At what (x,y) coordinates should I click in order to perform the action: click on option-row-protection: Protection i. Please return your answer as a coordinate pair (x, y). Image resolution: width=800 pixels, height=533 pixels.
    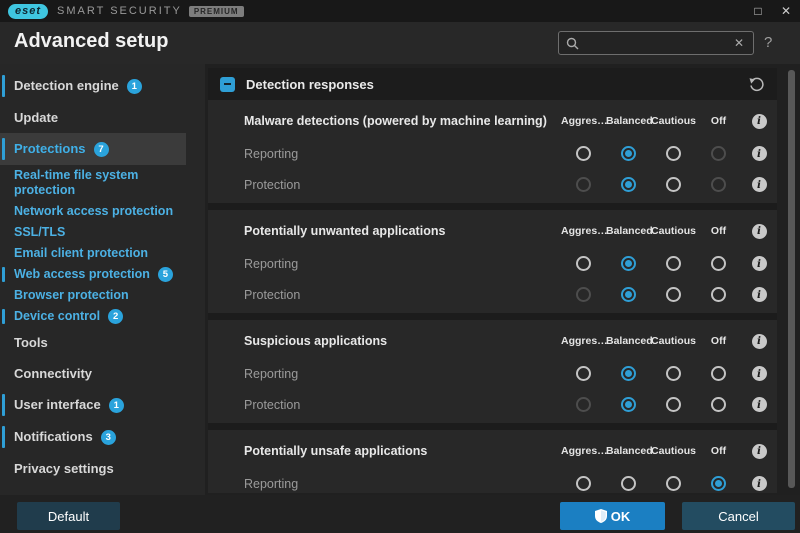
    Looking at the image, I should click on (492, 294).